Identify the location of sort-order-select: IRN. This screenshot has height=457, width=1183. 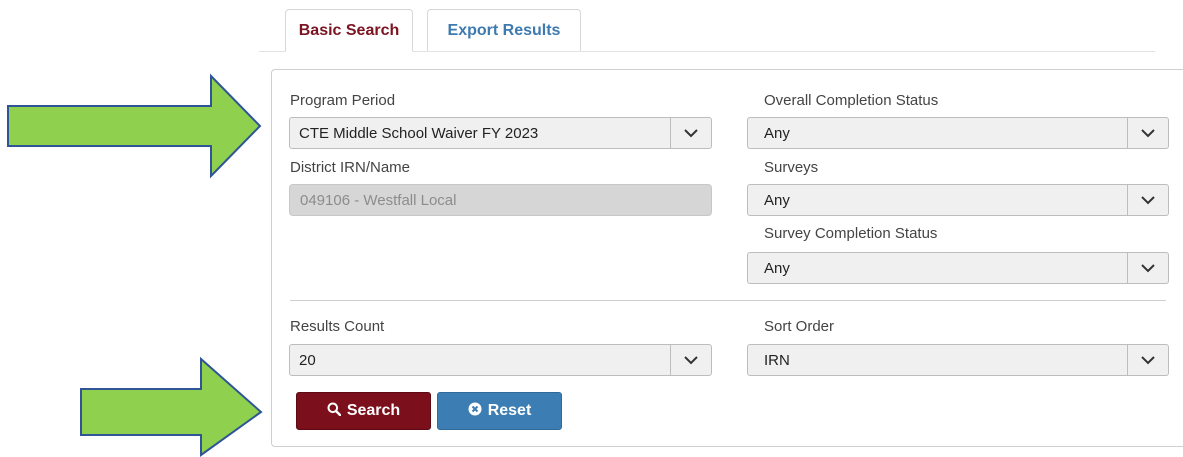
(958, 360).